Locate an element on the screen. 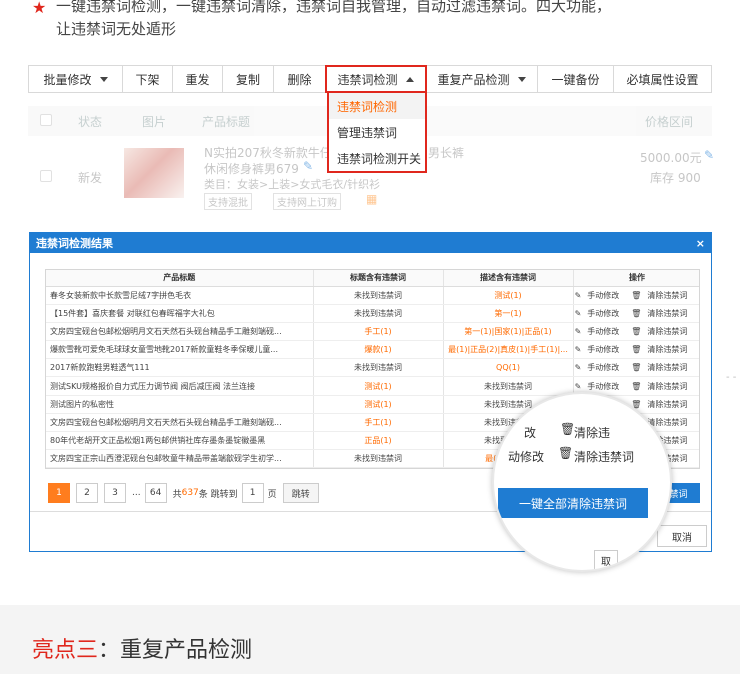 The height and width of the screenshot is (674, 740). cancel-button: 取消 is located at coordinates (682, 536).